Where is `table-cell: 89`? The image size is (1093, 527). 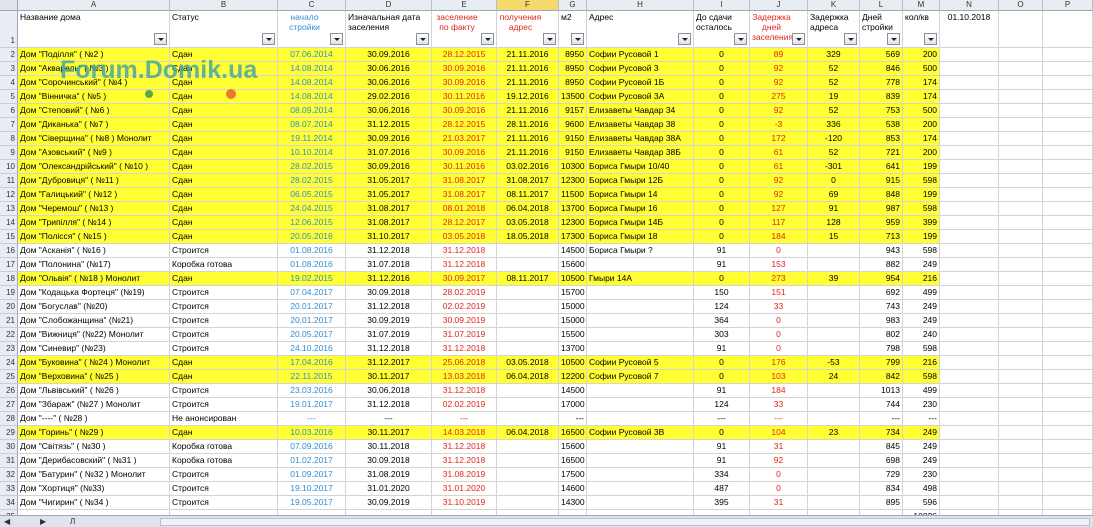
table-cell: 89 is located at coordinates (779, 55).